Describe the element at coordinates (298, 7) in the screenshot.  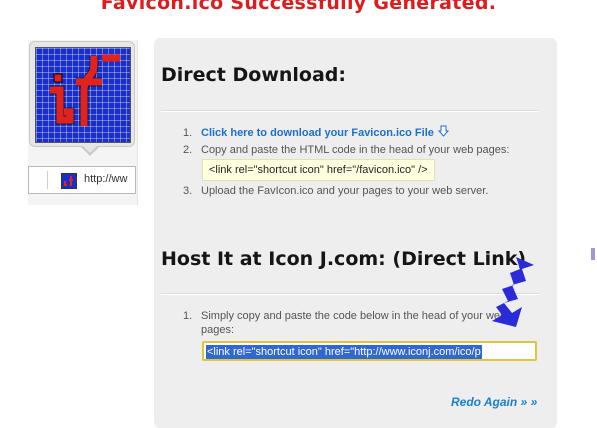
I see `page-title: Favicon.ico Successfully Generated.` at that location.